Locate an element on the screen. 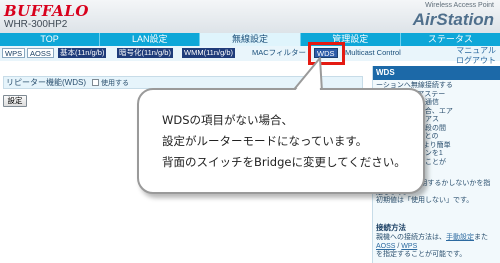 This screenshot has height=263, width=500. logout-link: ログアウト is located at coordinates (476, 61).